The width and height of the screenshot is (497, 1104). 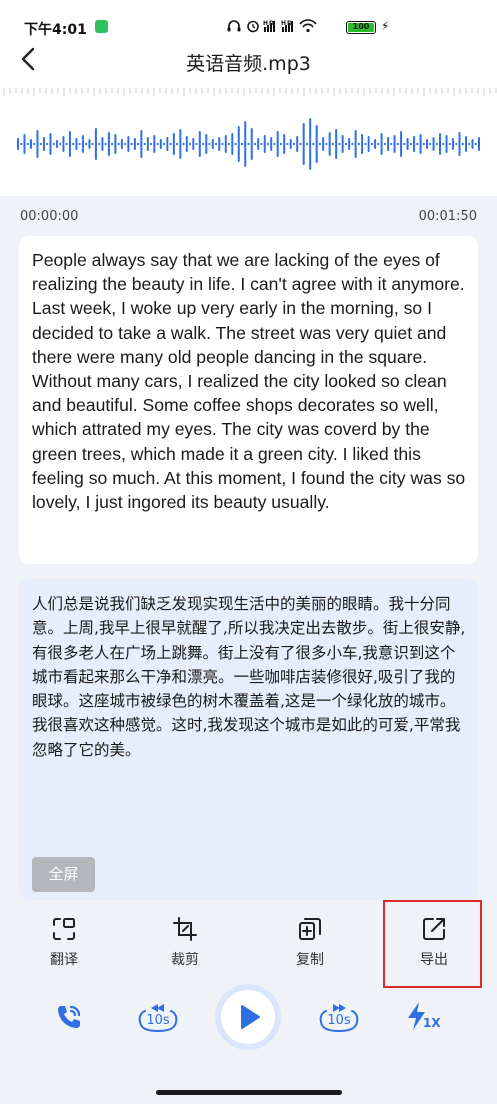 I want to click on status-bar: 下午4:01 HD HD 100 ⚡, so click(x=248, y=19).